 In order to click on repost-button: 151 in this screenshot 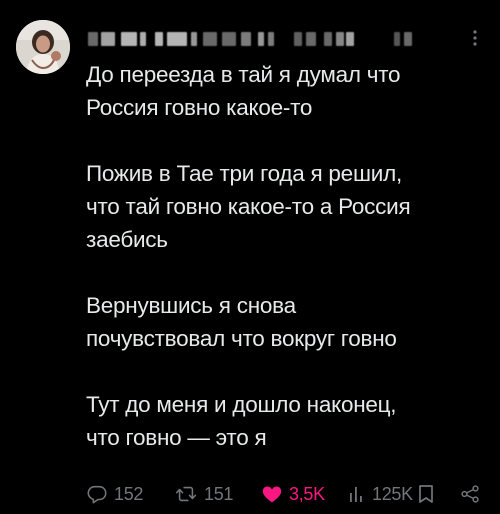, I will do `click(203, 494)`.